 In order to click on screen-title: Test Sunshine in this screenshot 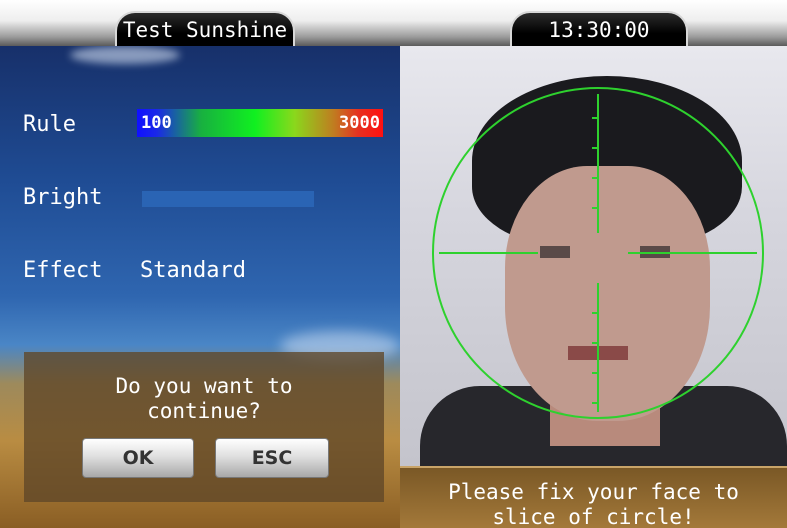, I will do `click(205, 29)`.